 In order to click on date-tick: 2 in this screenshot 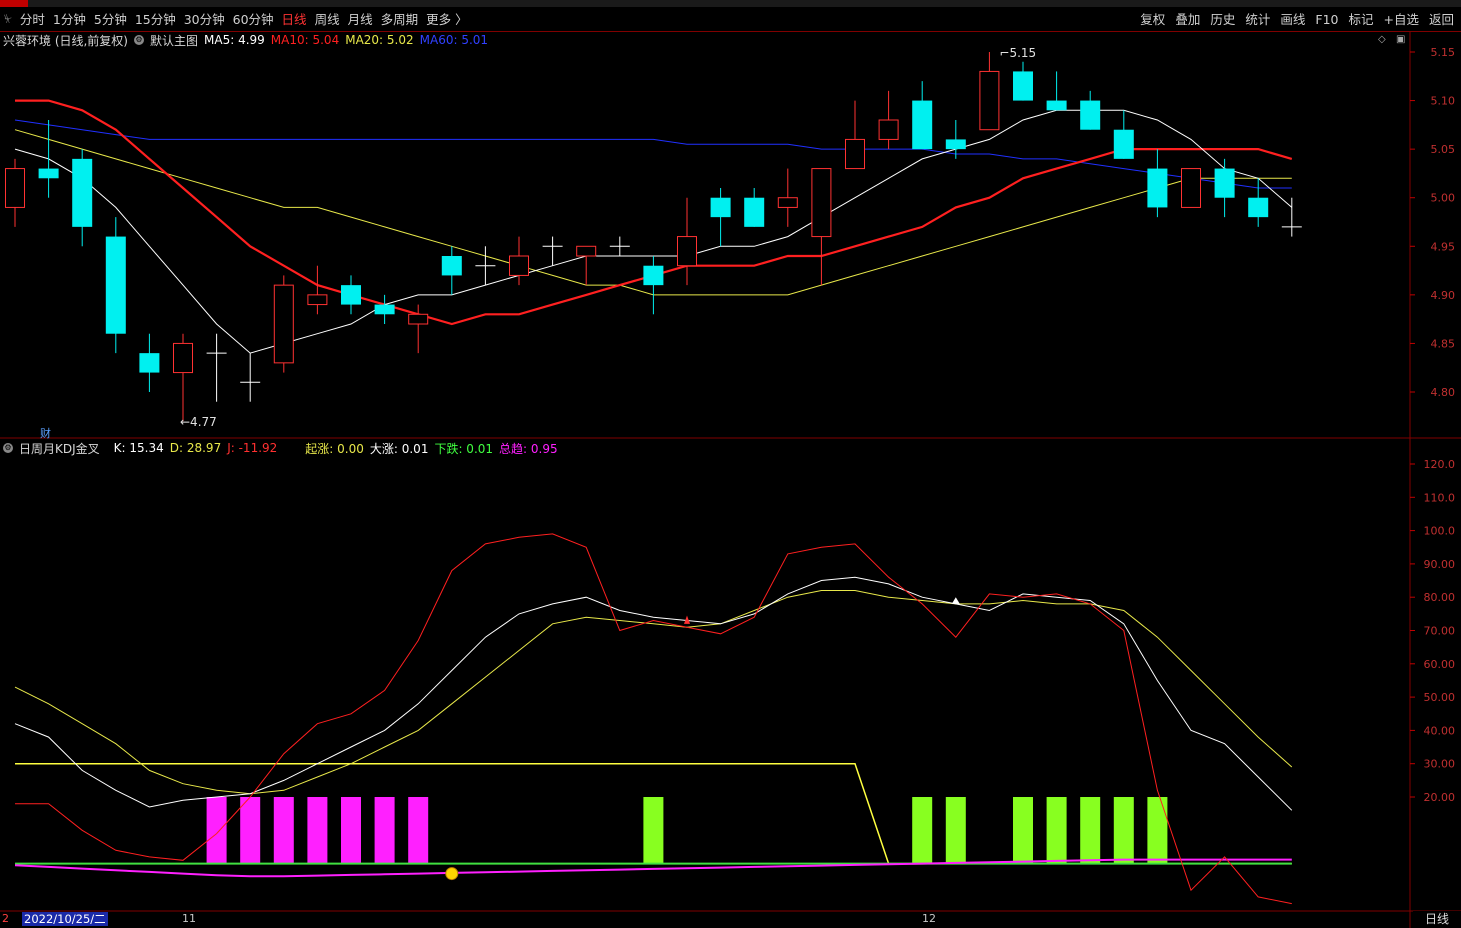, I will do `click(5, 918)`.